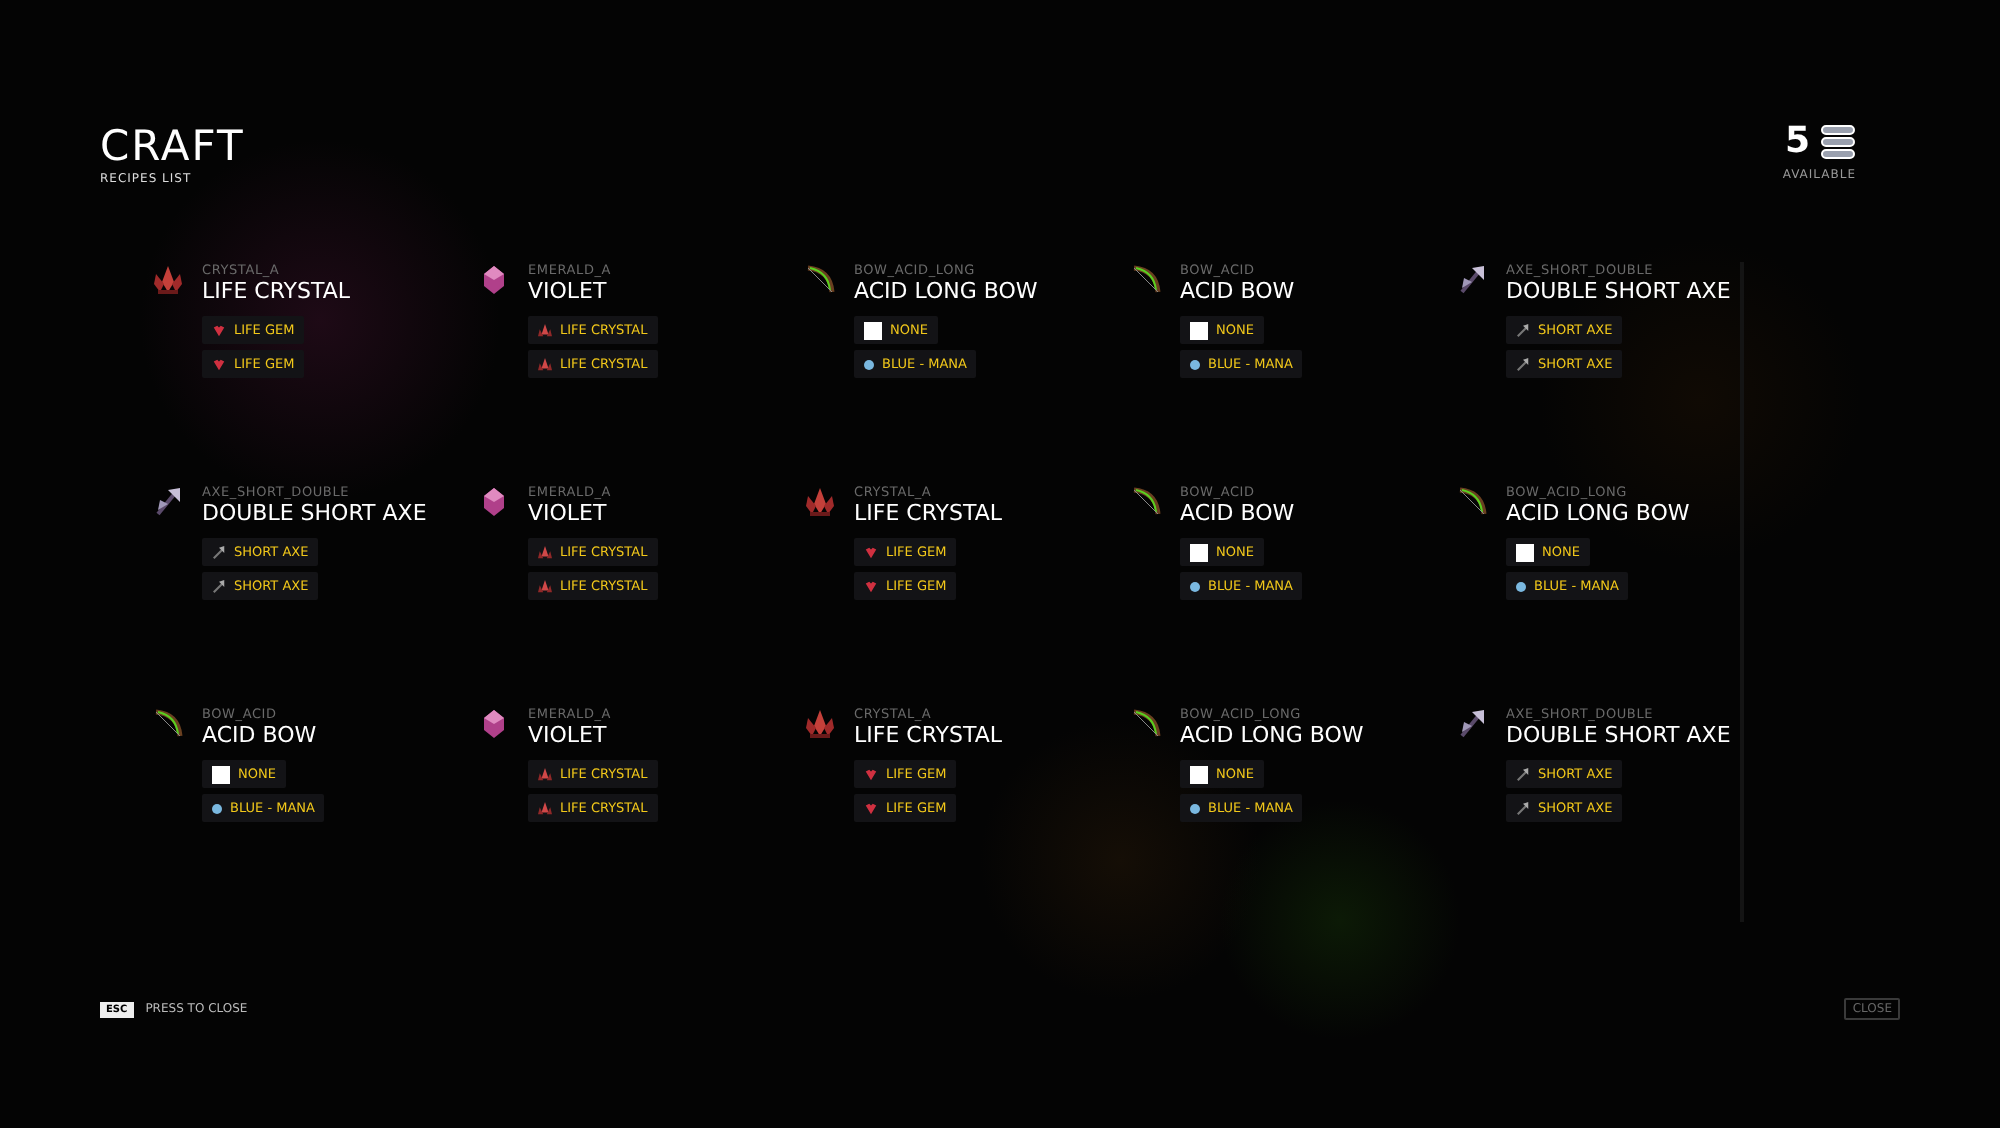  I want to click on stack-icon, so click(1838, 141).